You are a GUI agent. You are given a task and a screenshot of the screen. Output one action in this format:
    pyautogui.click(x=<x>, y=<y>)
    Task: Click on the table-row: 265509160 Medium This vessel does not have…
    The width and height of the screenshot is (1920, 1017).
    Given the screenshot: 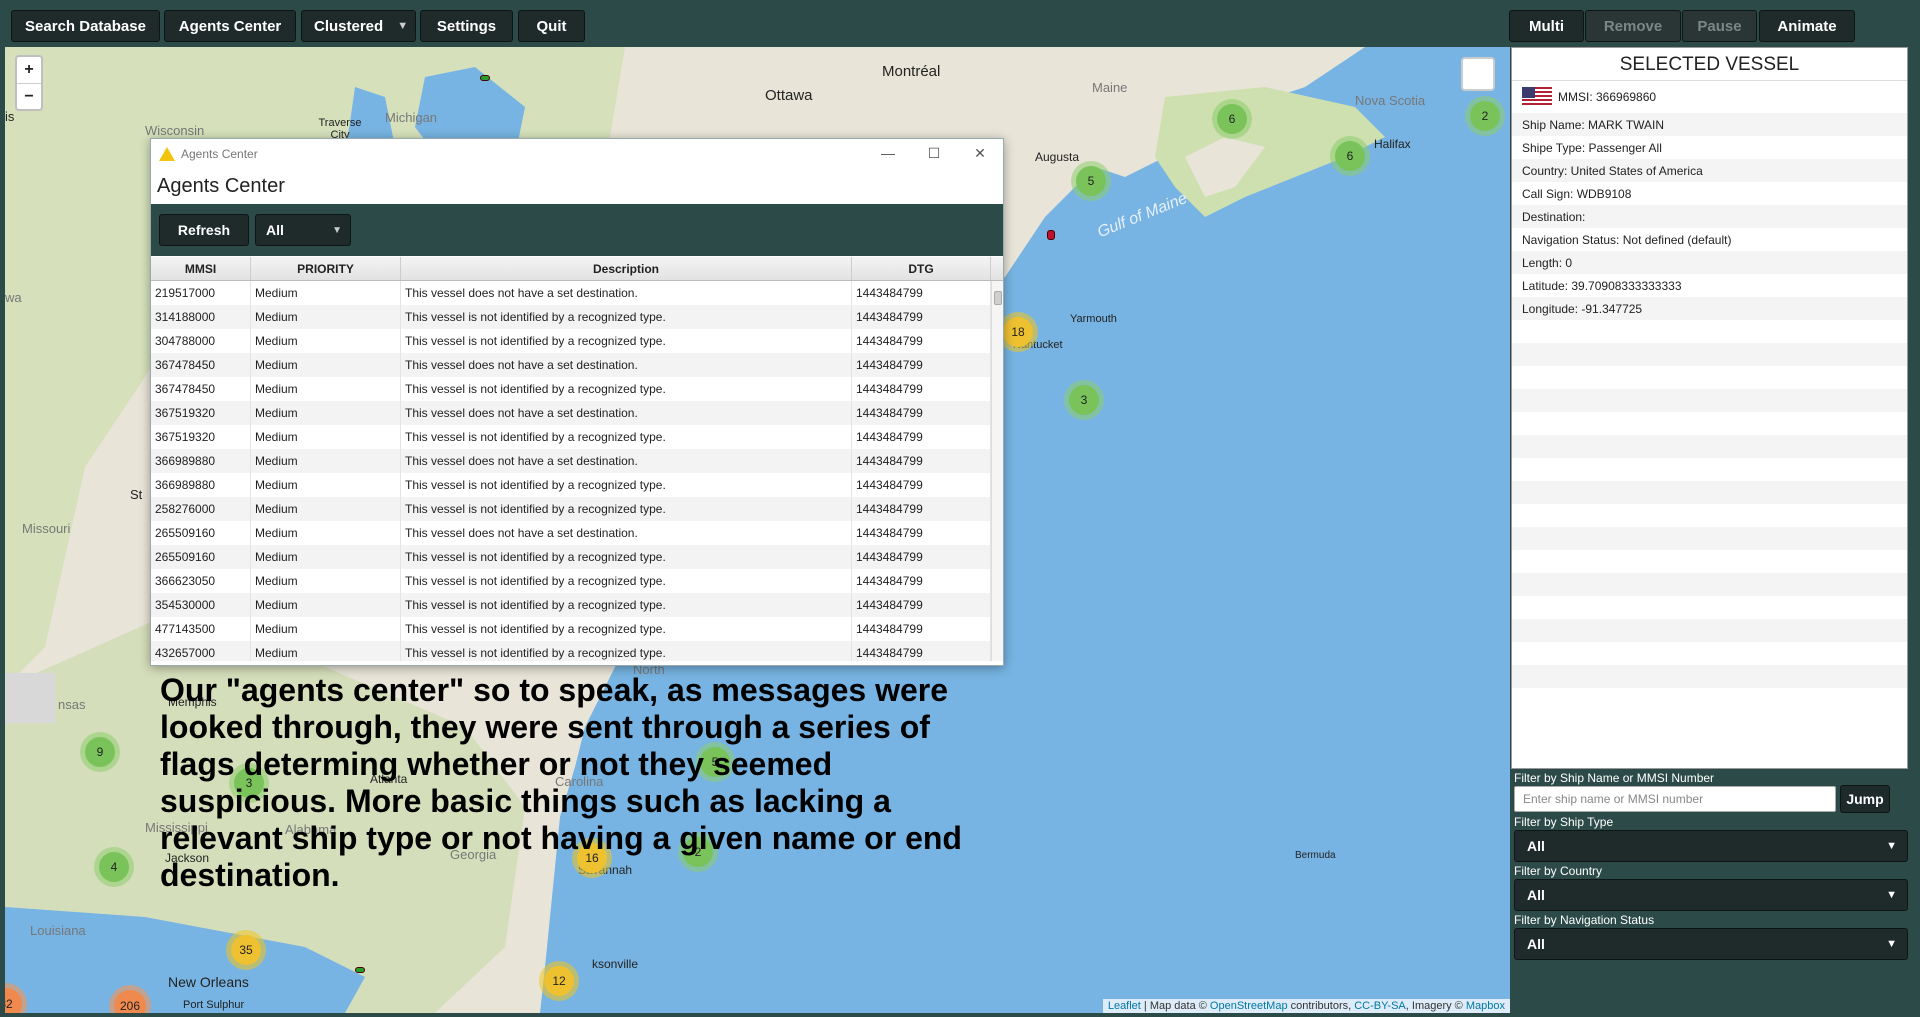 What is the action you would take?
    pyautogui.click(x=577, y=533)
    